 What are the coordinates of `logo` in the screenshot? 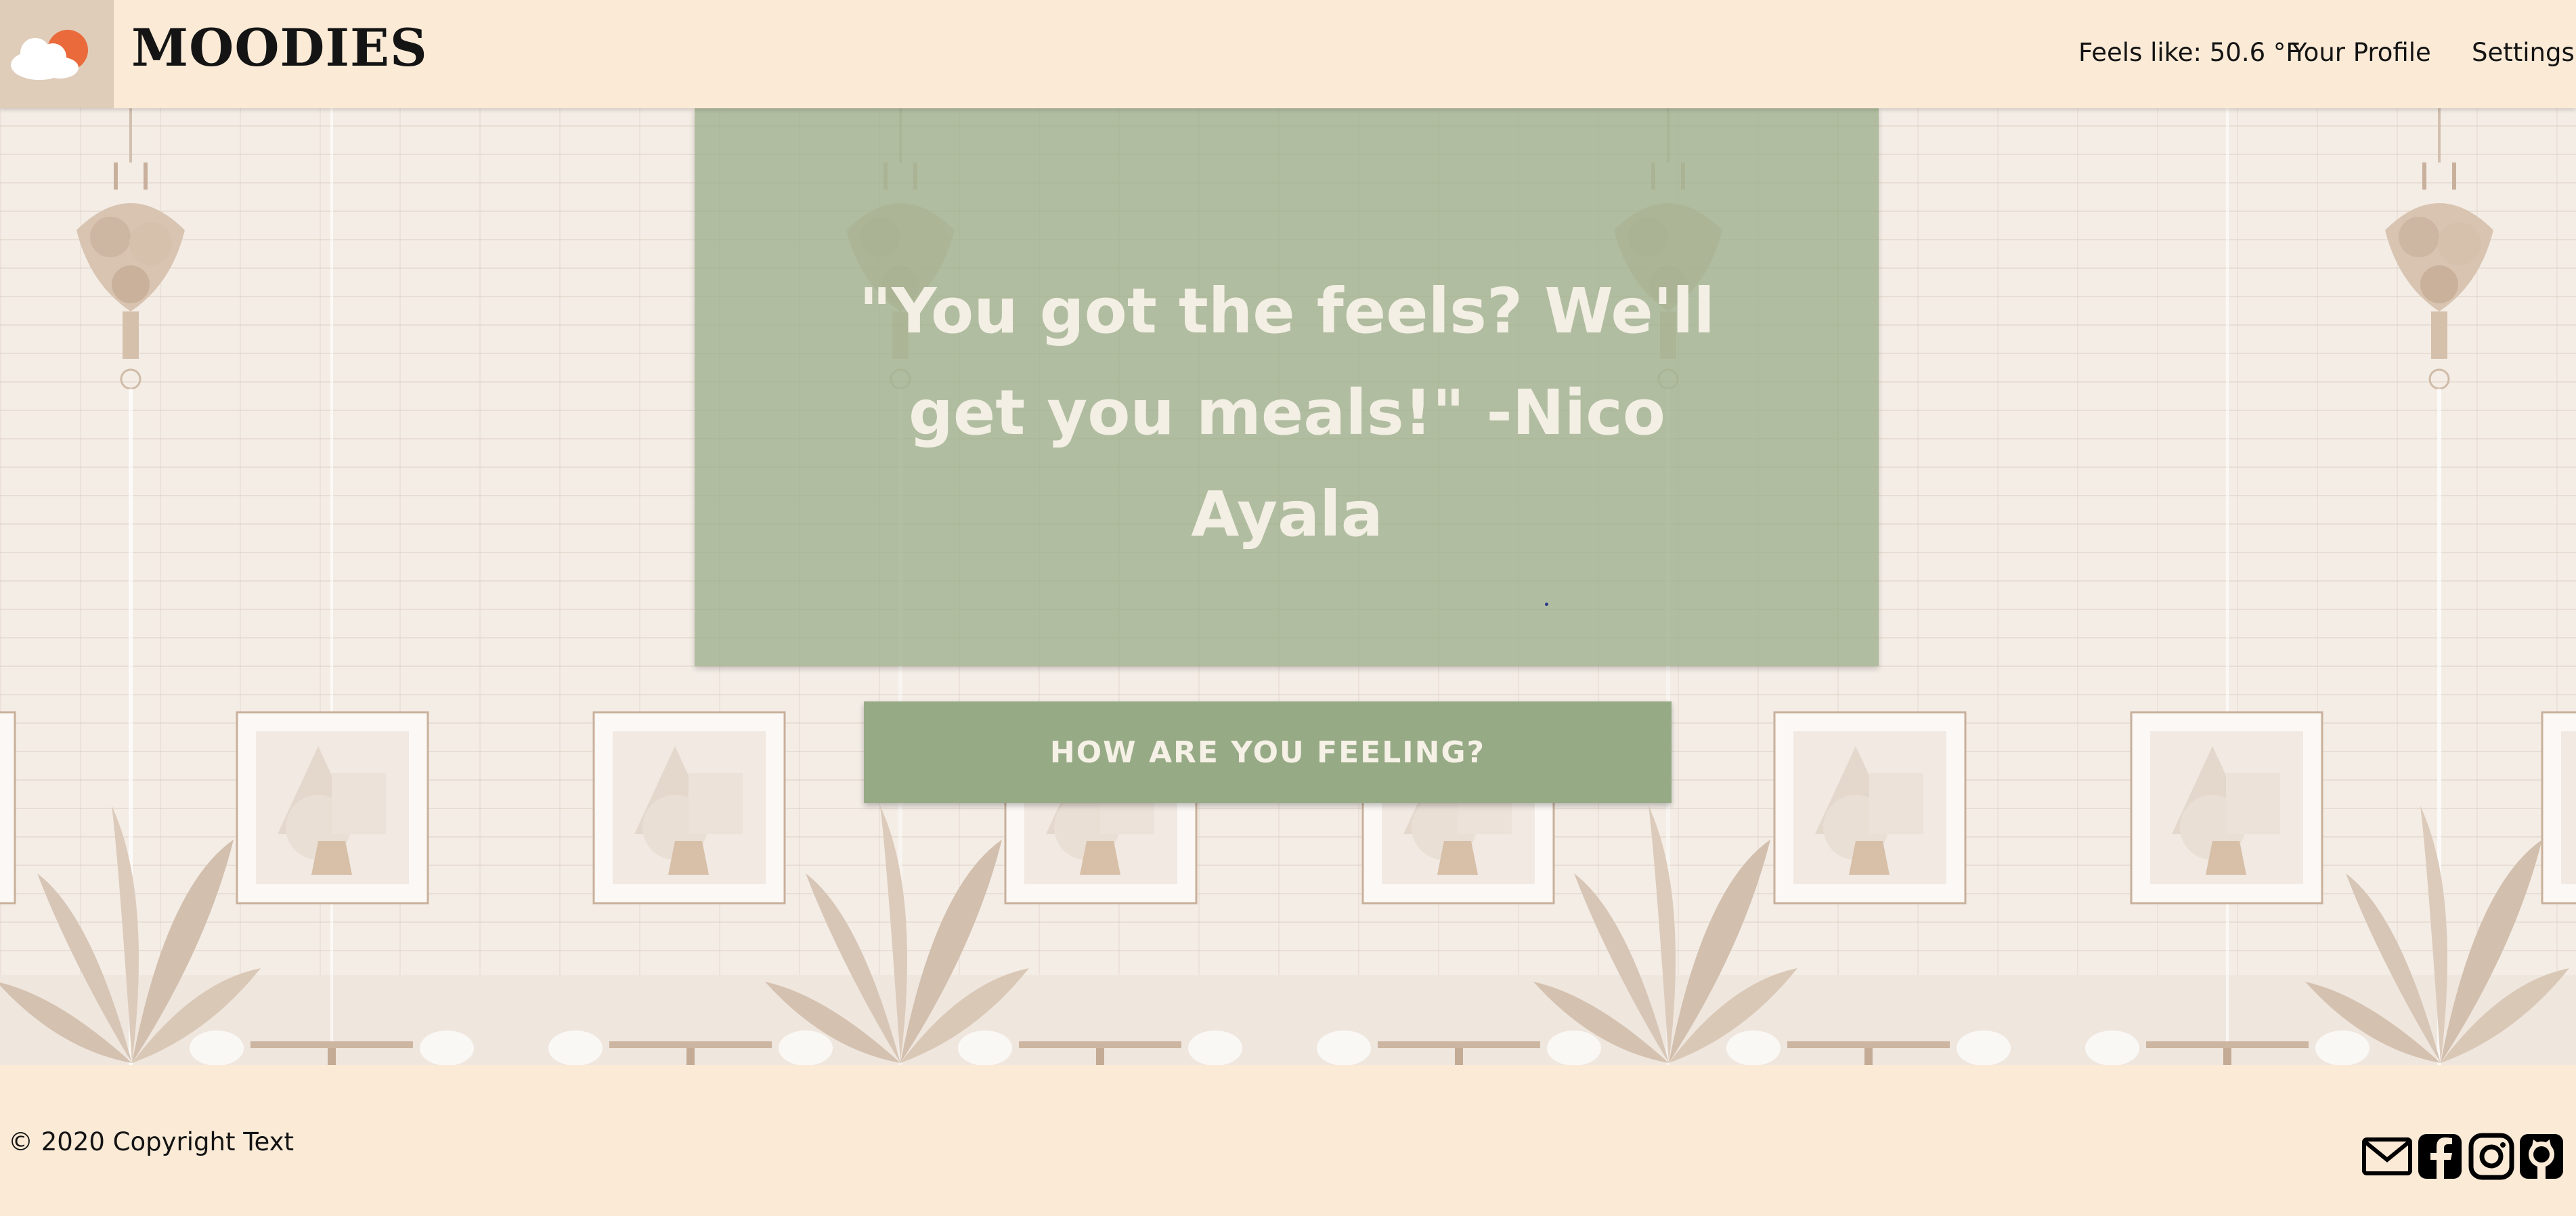 It's located at (57, 54).